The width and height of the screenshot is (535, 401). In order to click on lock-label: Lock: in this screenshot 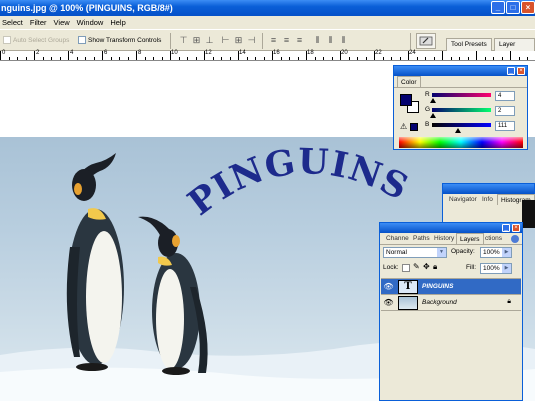, I will do `click(391, 267)`.